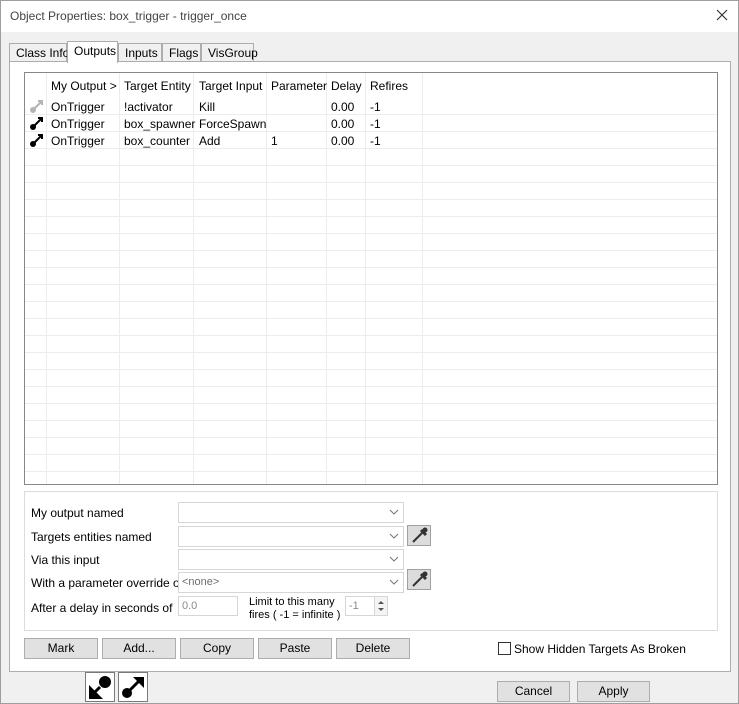 The height and width of the screenshot is (704, 739). I want to click on parameter-label: With a parameter override of, so click(107, 583).